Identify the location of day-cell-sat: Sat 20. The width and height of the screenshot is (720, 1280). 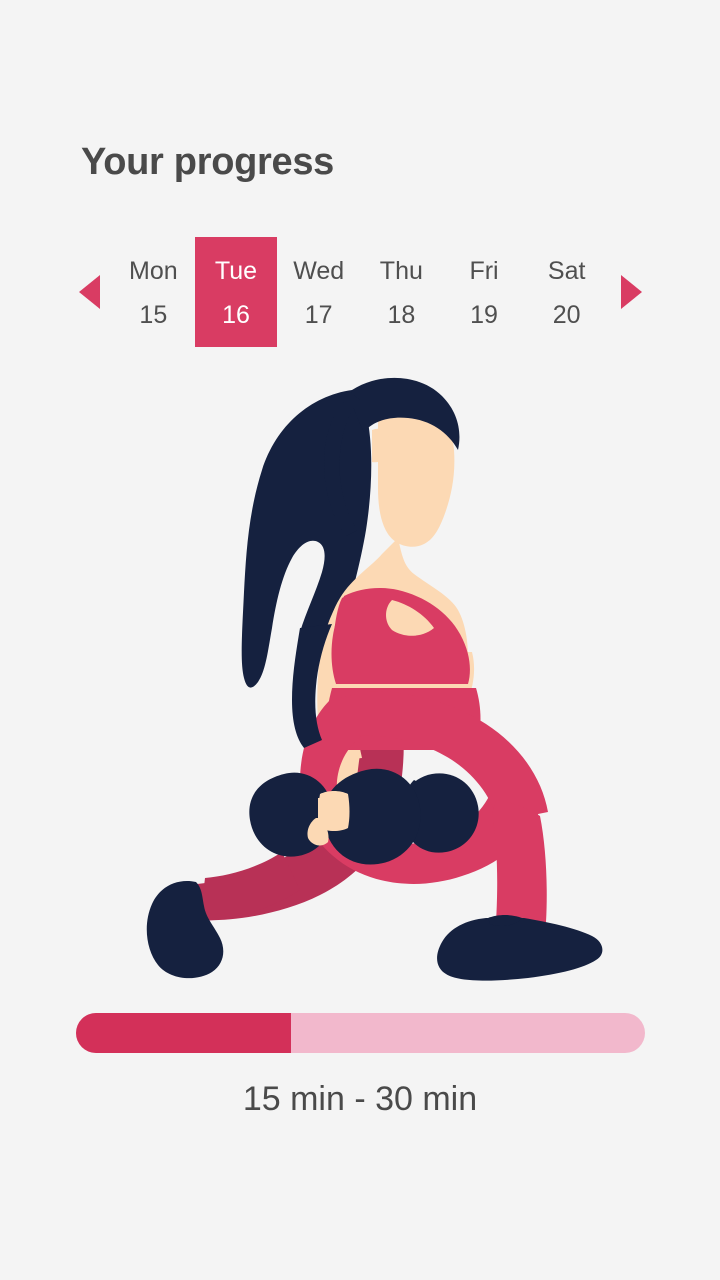
(566, 292).